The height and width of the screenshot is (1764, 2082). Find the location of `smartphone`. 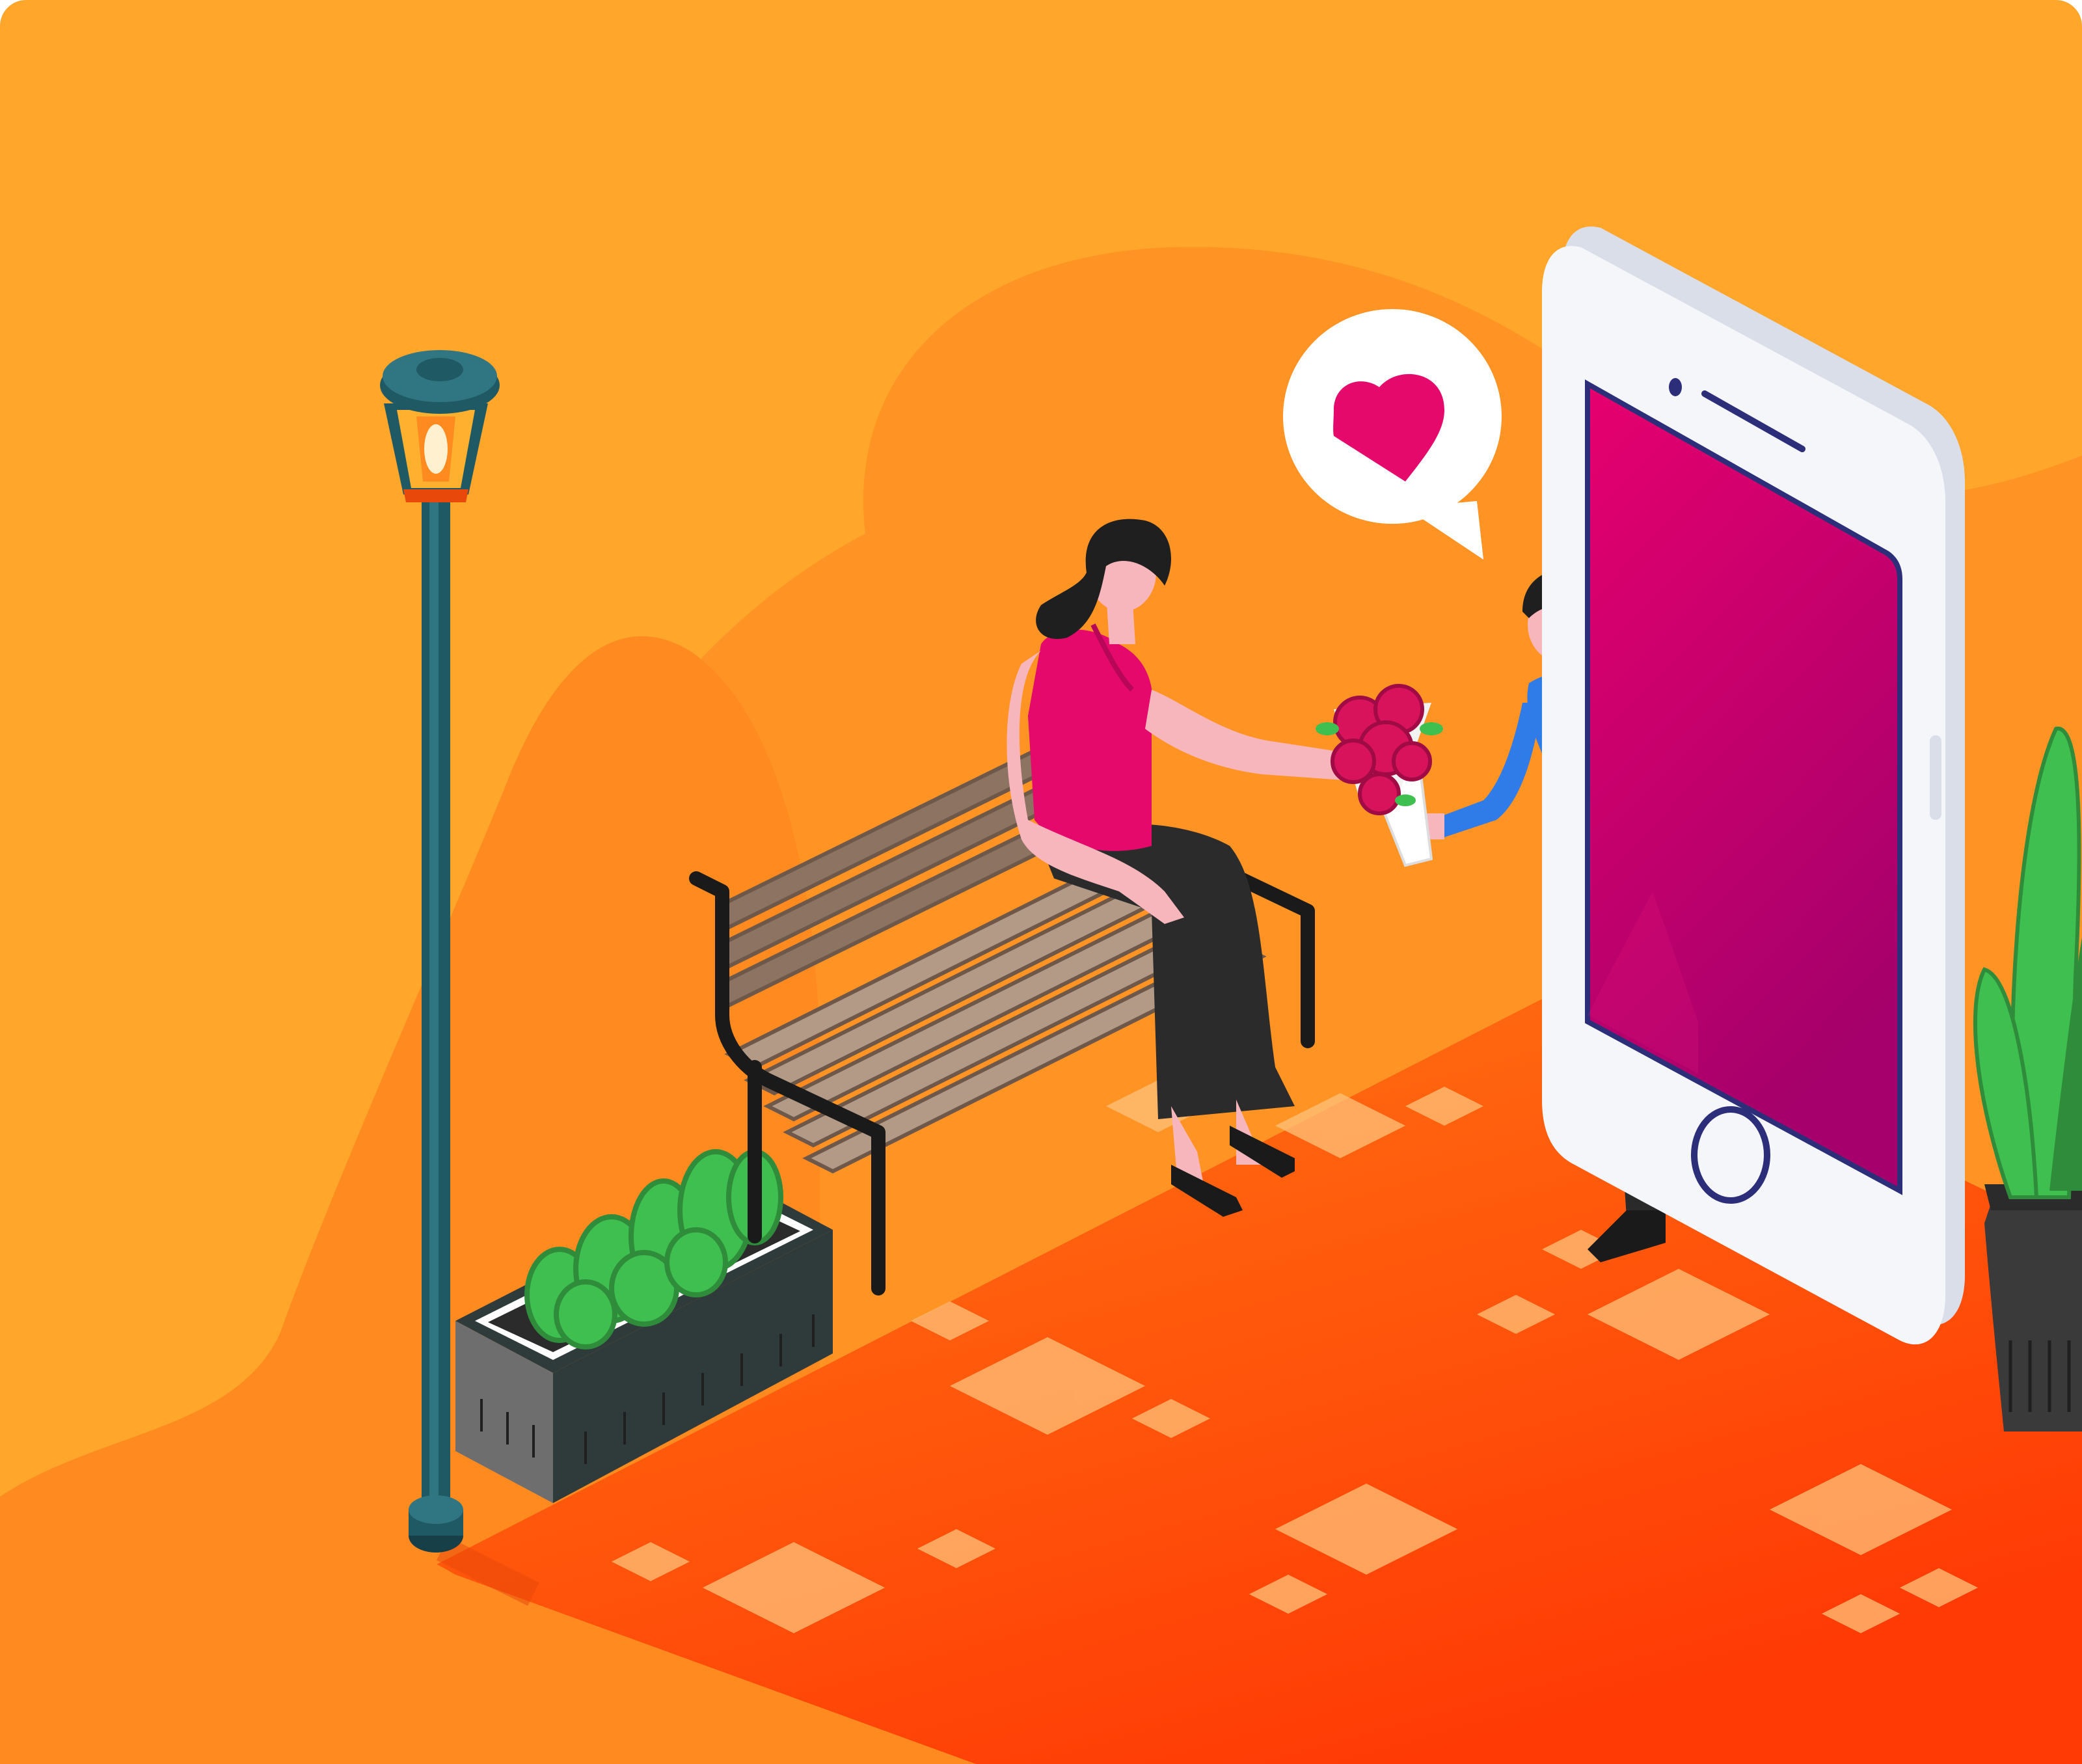

smartphone is located at coordinates (1754, 785).